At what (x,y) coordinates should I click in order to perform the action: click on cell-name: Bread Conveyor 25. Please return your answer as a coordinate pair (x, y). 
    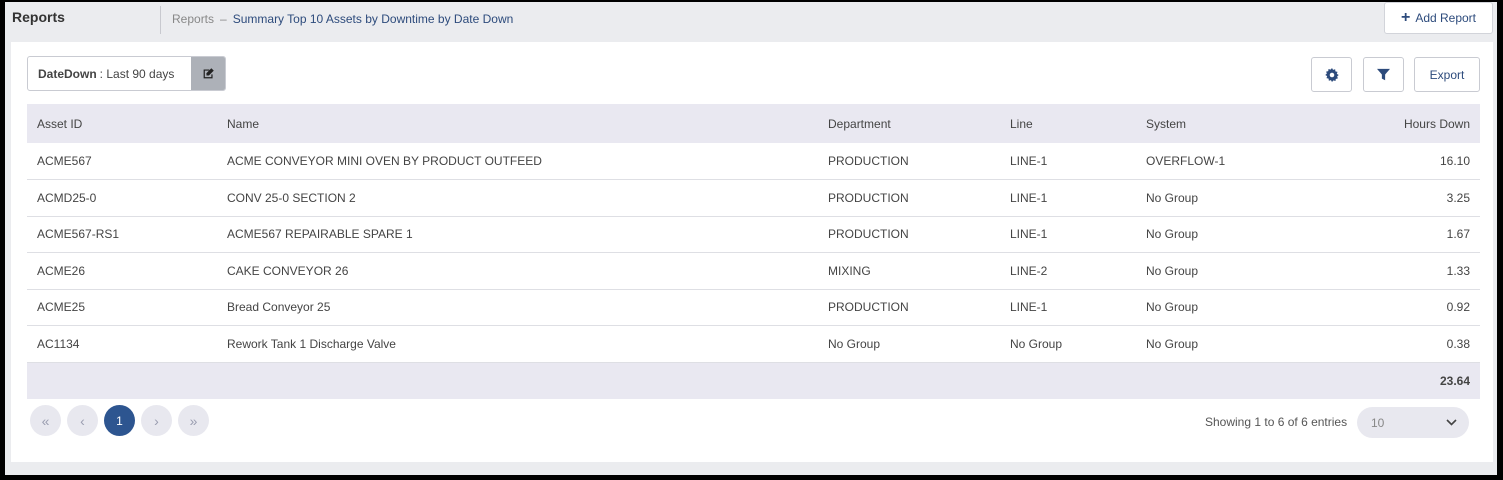
    Looking at the image, I should click on (517, 307).